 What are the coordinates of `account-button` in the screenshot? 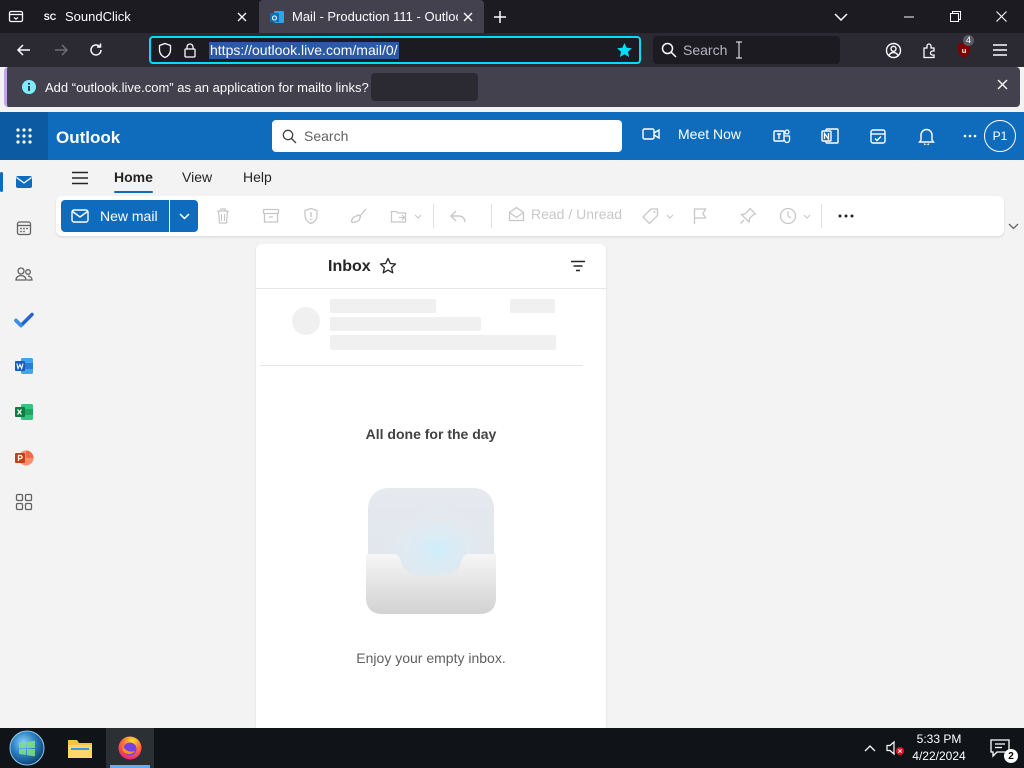 It's located at (893, 50).